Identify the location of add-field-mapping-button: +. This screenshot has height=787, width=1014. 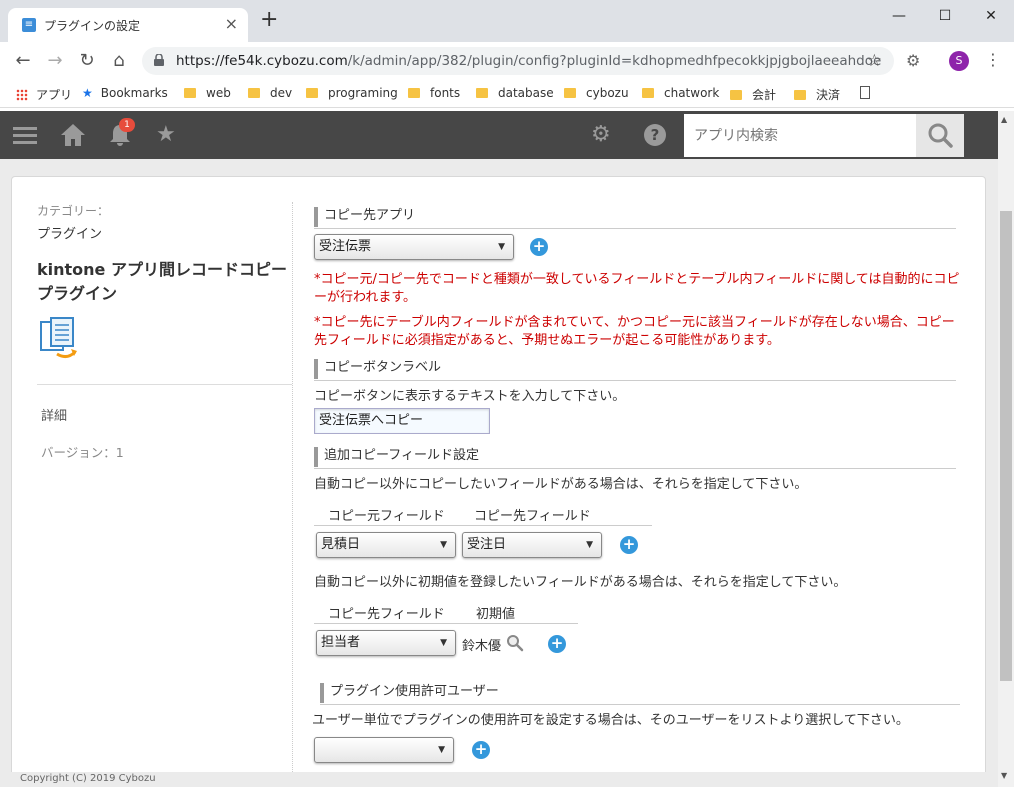
(629, 545).